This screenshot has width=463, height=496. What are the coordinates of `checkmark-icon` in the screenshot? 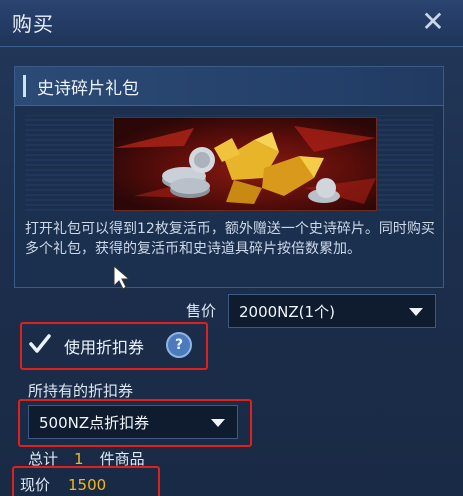 It's located at (40, 343).